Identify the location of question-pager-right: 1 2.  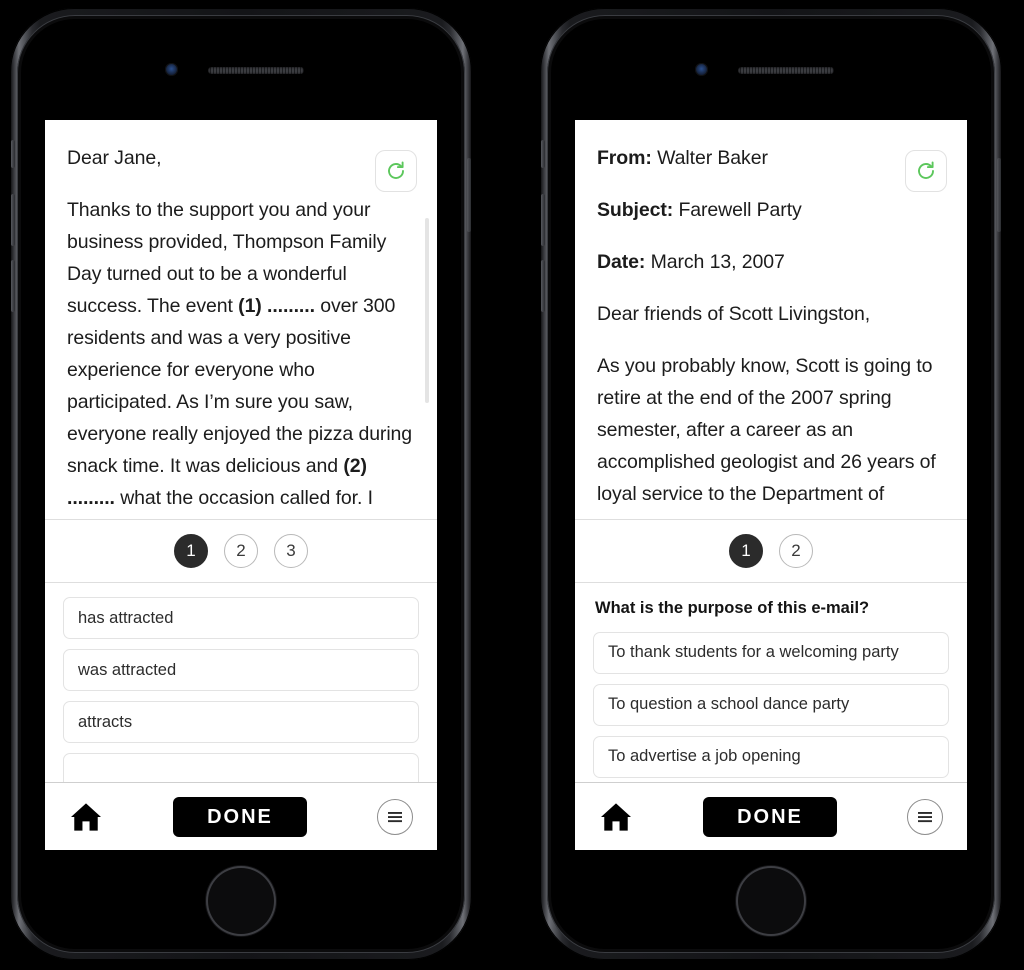
(771, 550).